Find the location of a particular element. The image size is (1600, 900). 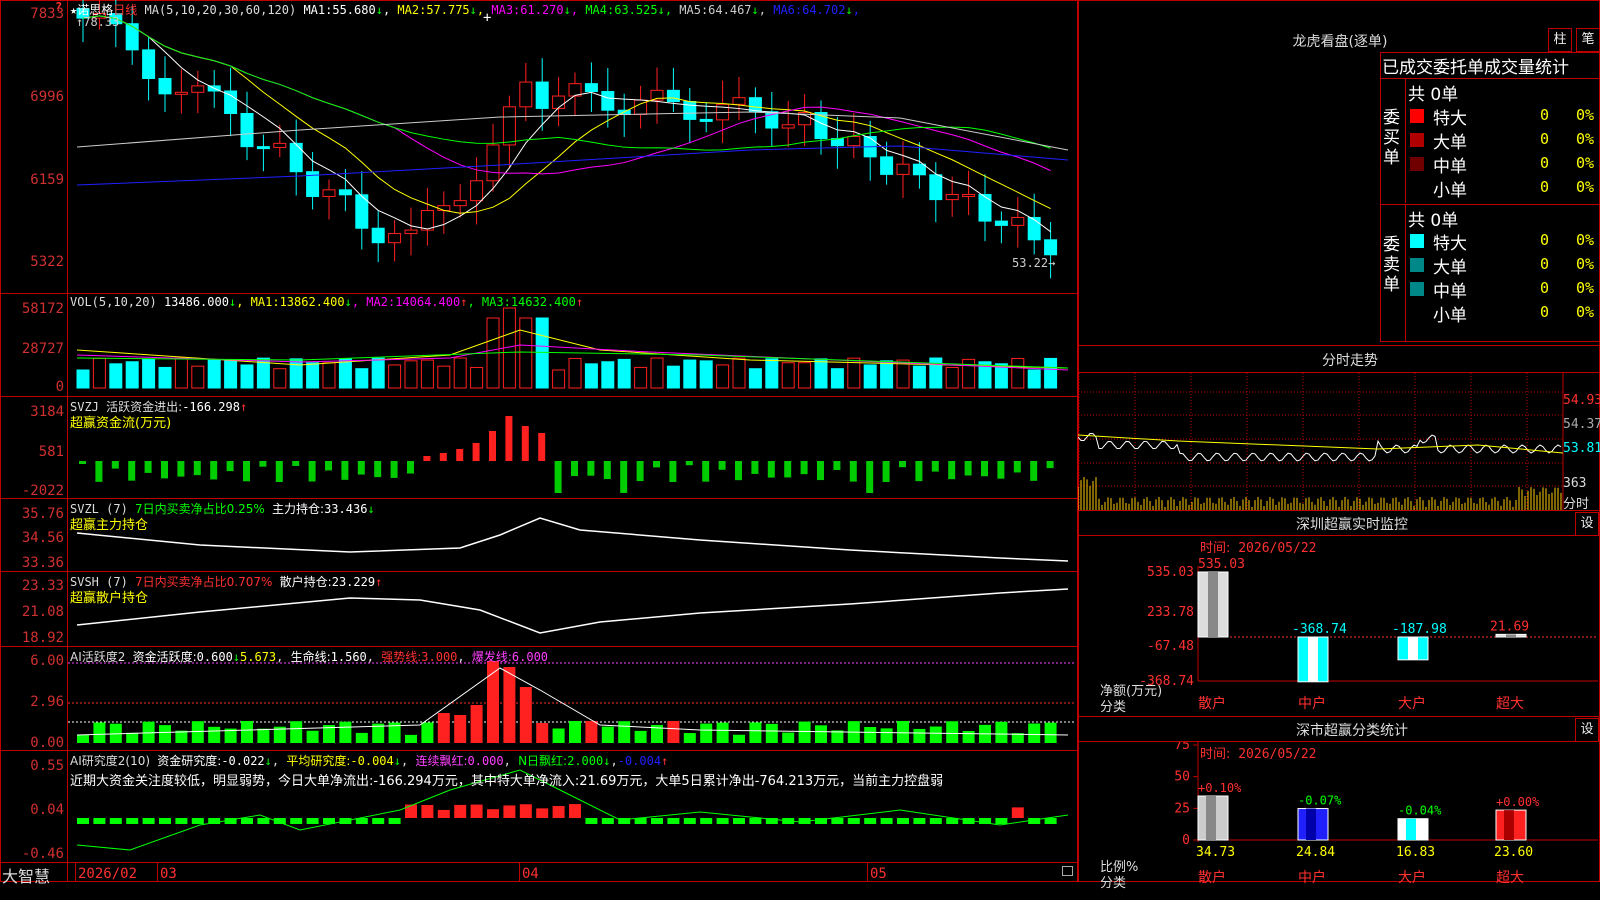

last-price-tag: 53.22→ is located at coordinates (1034, 263).